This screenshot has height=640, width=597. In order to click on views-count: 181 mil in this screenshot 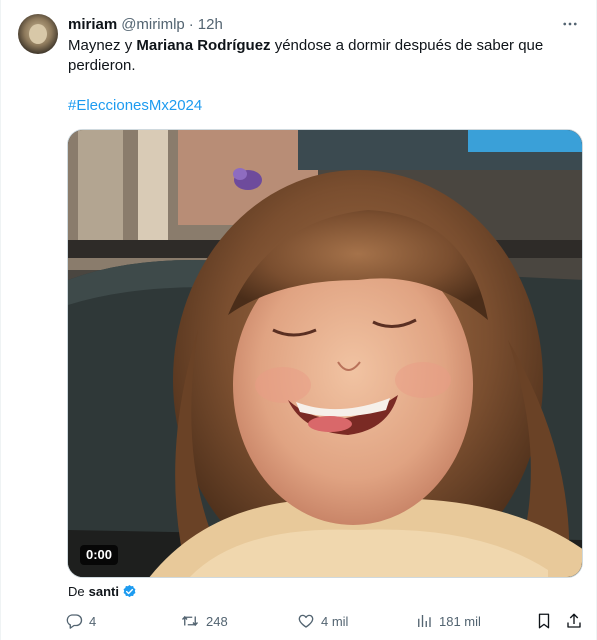, I will do `click(460, 621)`.